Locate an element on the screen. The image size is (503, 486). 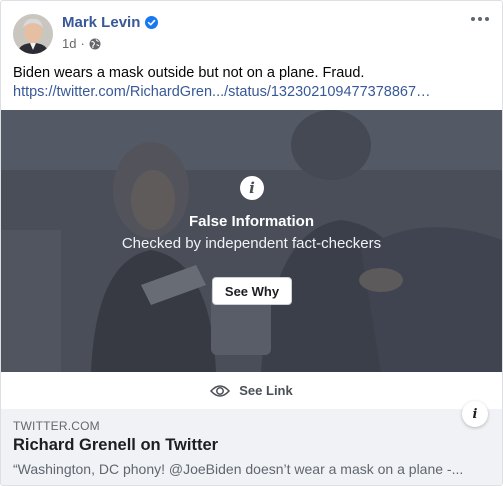
ellipsis-icon is located at coordinates (480, 19).